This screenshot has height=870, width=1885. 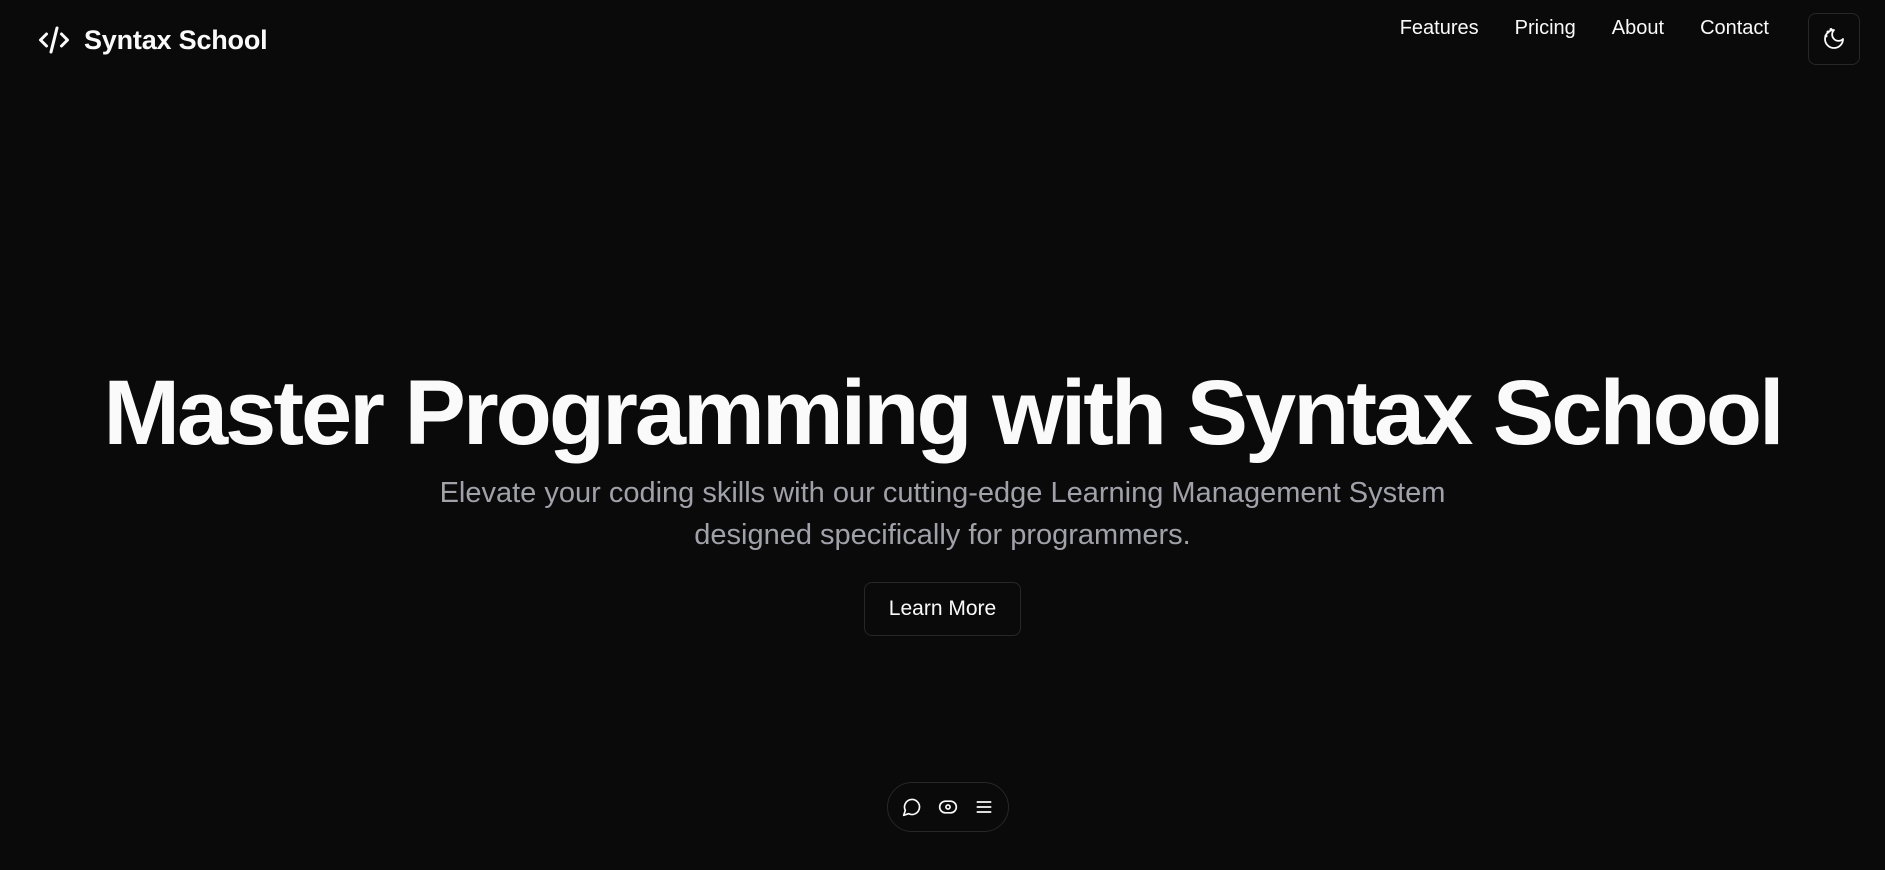 I want to click on floating-dock, so click(x=948, y=807).